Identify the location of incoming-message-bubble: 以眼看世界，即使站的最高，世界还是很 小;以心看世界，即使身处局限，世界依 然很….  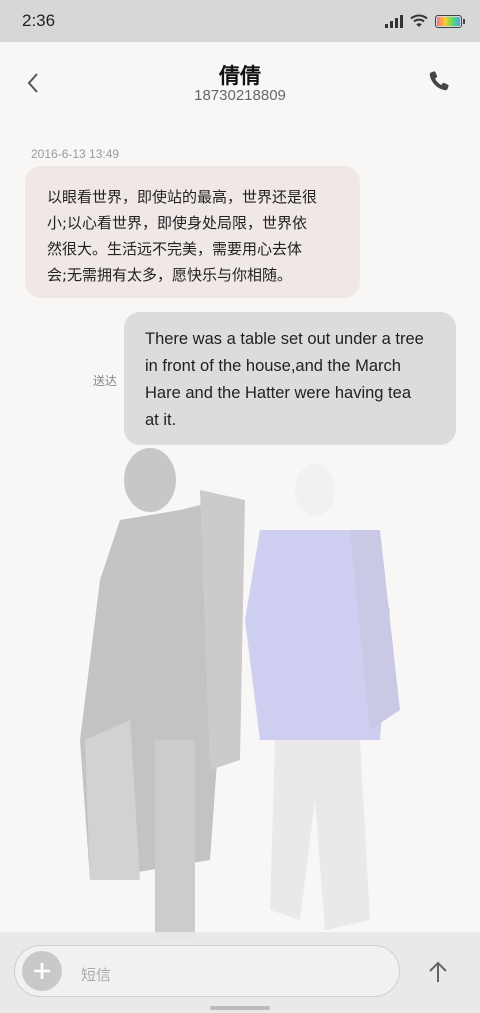
(192, 232).